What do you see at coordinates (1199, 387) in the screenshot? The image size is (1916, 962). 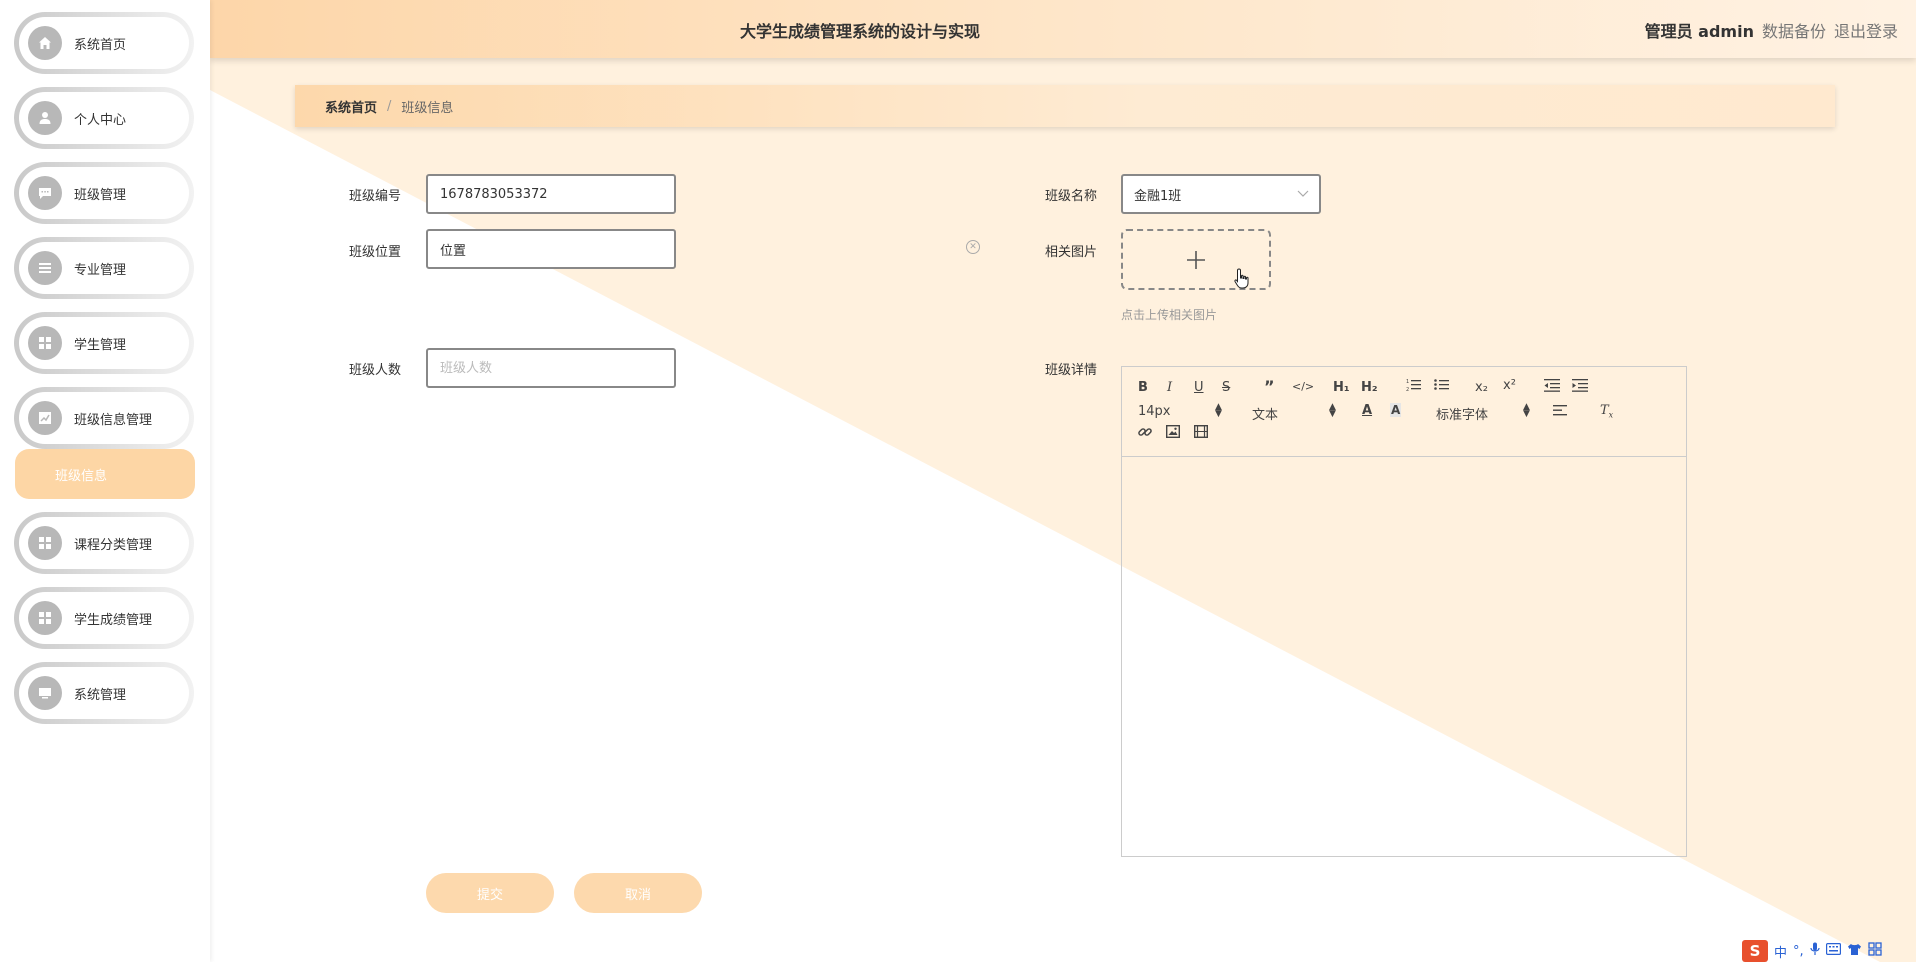 I see `underline-icon: U` at bounding box center [1199, 387].